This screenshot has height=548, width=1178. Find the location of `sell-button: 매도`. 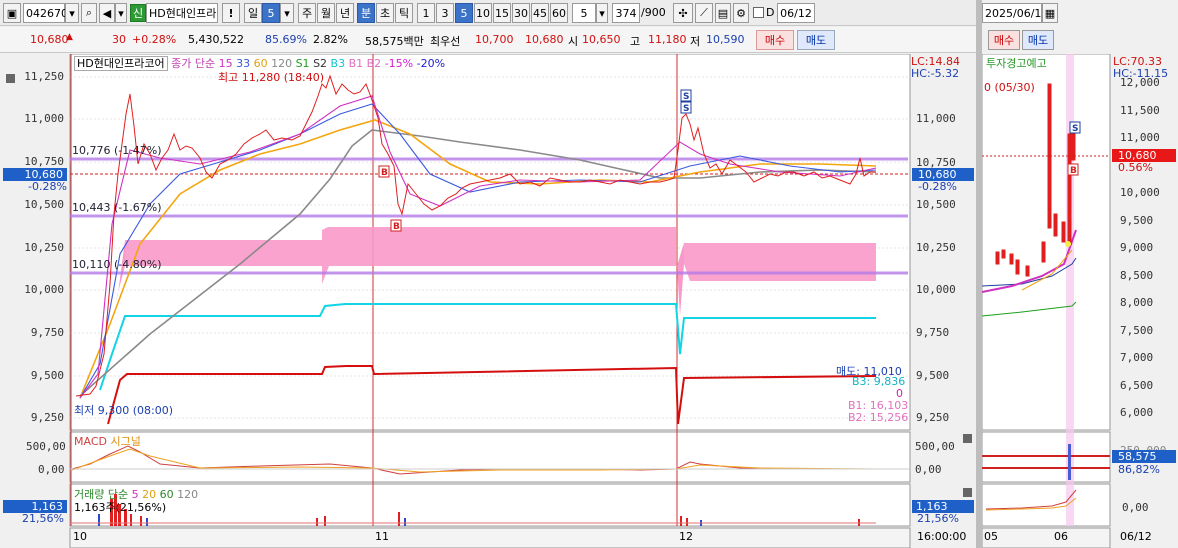

sell-button: 매도 is located at coordinates (816, 40).